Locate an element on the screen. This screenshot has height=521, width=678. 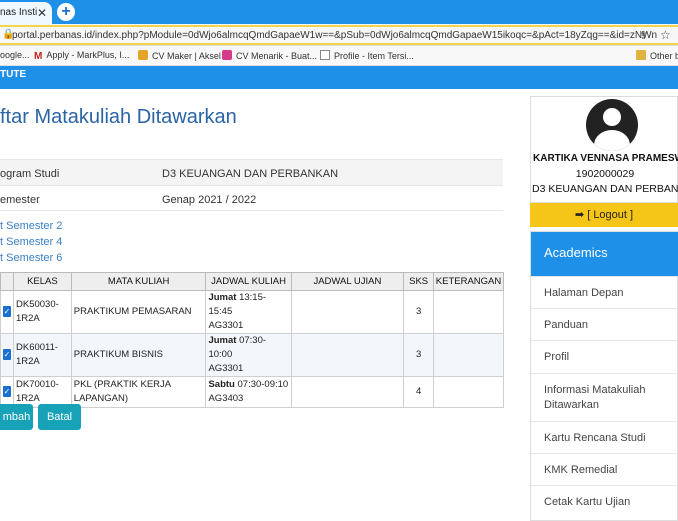
schedule-room: AG3403 is located at coordinates (226, 398).